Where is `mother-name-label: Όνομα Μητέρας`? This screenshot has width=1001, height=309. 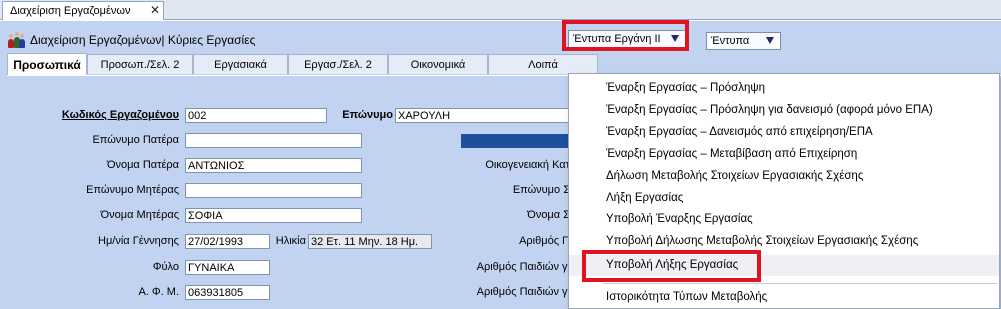 mother-name-label: Όνομα Μητέρας is located at coordinates (139, 215).